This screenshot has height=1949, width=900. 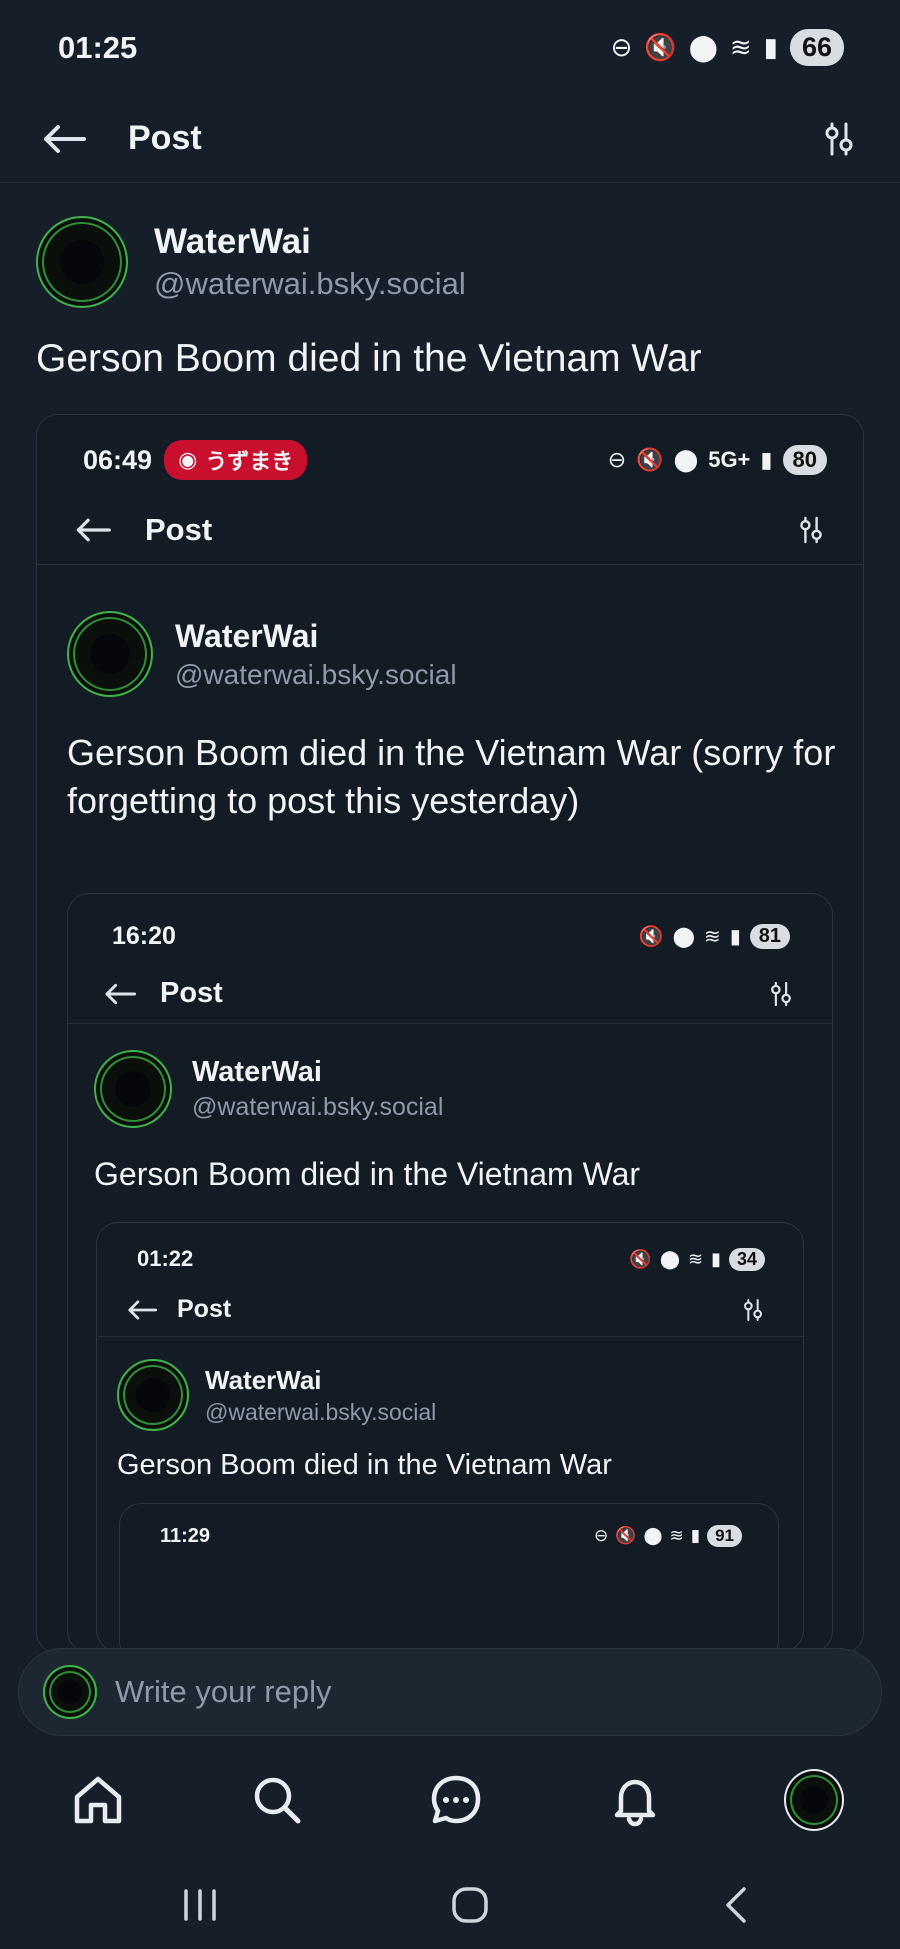 What do you see at coordinates (450, 139) in the screenshot?
I see `post-header: Post` at bounding box center [450, 139].